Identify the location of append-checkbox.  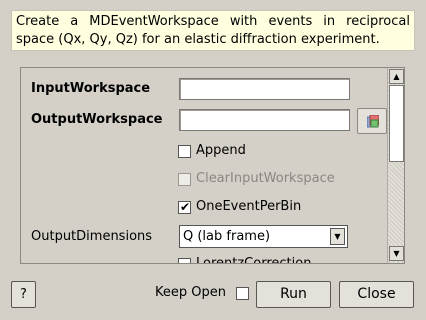
(184, 151).